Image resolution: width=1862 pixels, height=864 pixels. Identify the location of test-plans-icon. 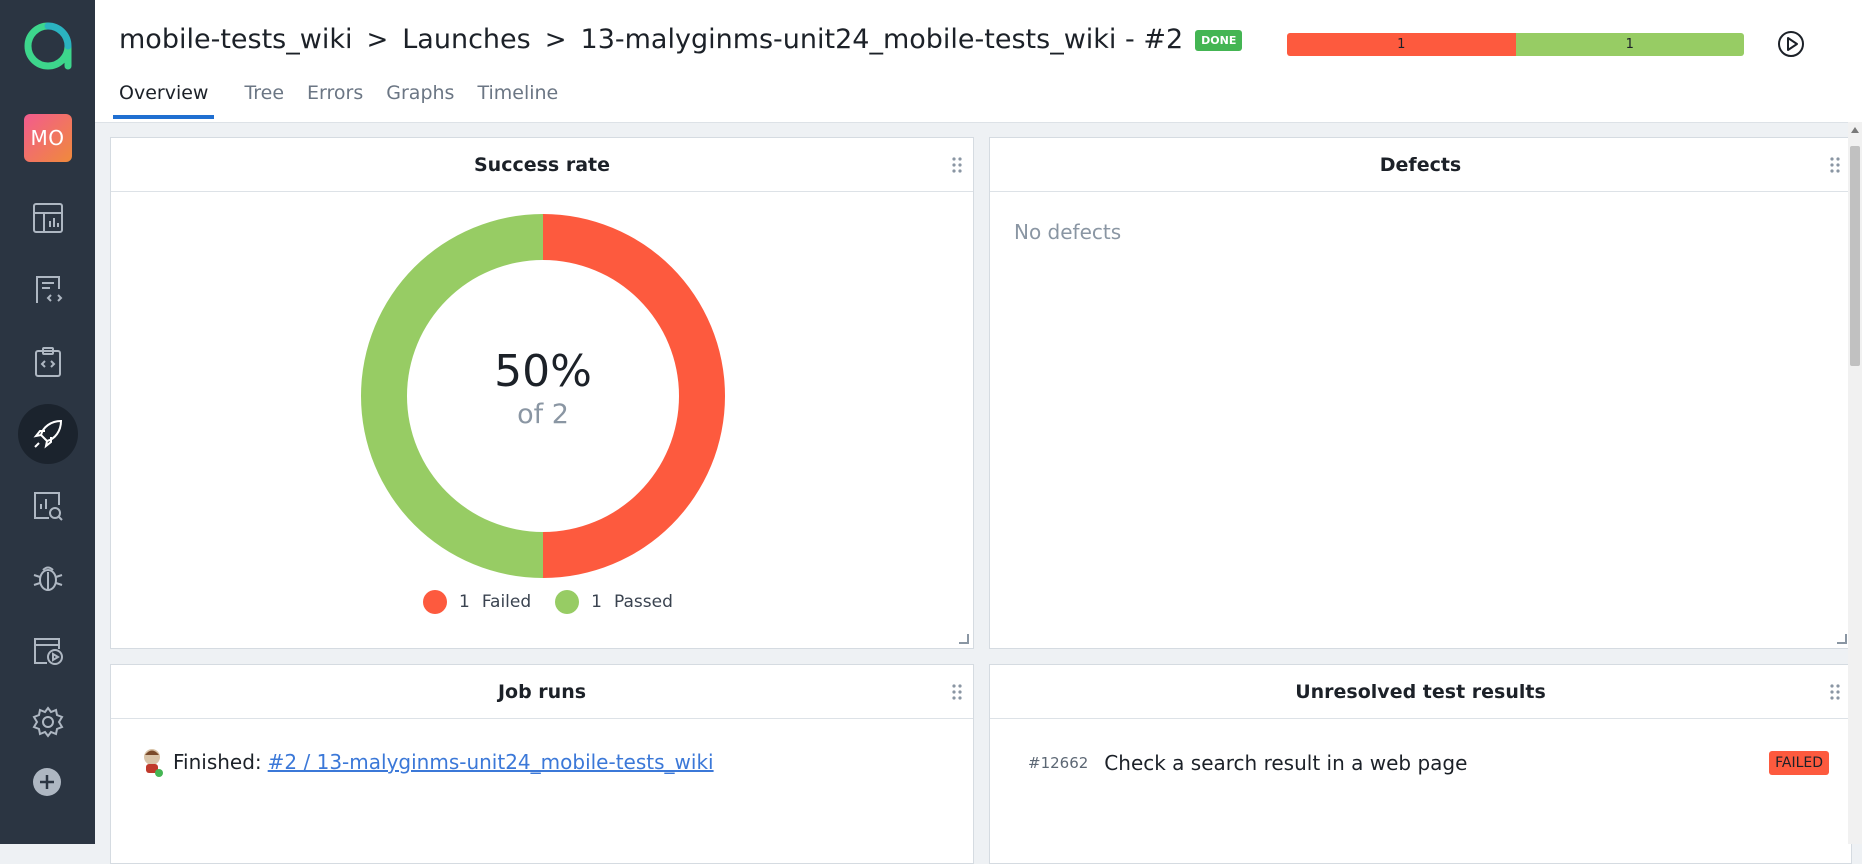
(48, 362).